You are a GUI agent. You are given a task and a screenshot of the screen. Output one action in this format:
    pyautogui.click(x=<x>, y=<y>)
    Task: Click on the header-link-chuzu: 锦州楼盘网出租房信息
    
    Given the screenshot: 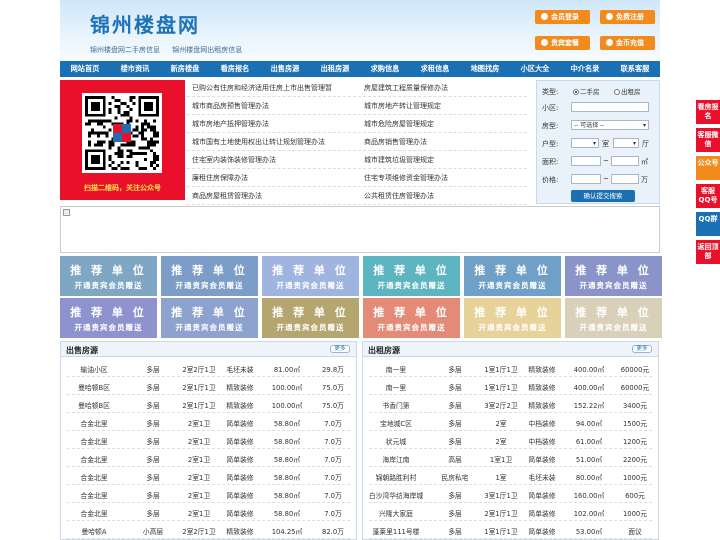 What is the action you would take?
    pyautogui.click(x=207, y=50)
    